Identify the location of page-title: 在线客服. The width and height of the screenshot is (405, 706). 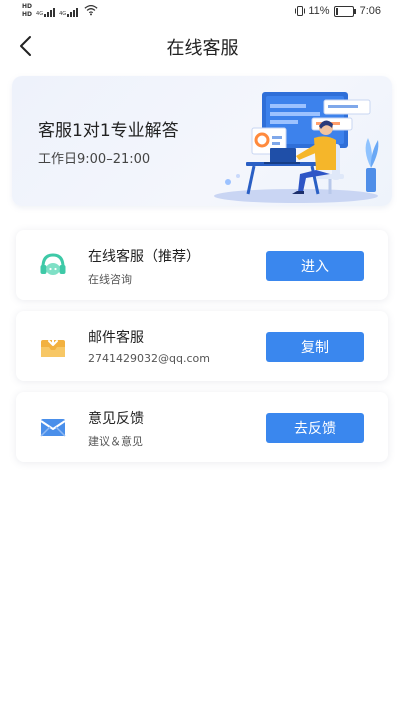
(202, 48).